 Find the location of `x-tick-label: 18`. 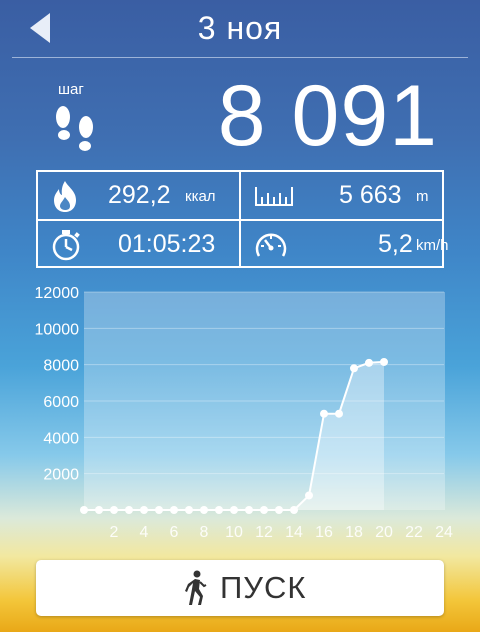

x-tick-label: 18 is located at coordinates (354, 532).